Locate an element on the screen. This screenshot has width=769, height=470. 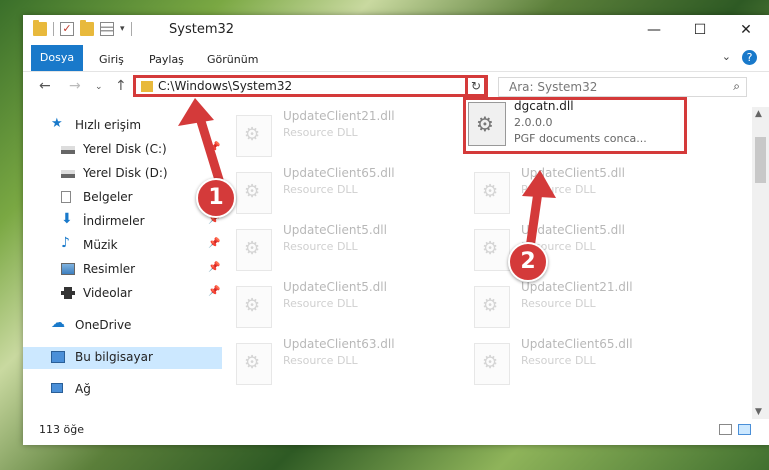
tab-giris: Giriş is located at coordinates (111, 60).